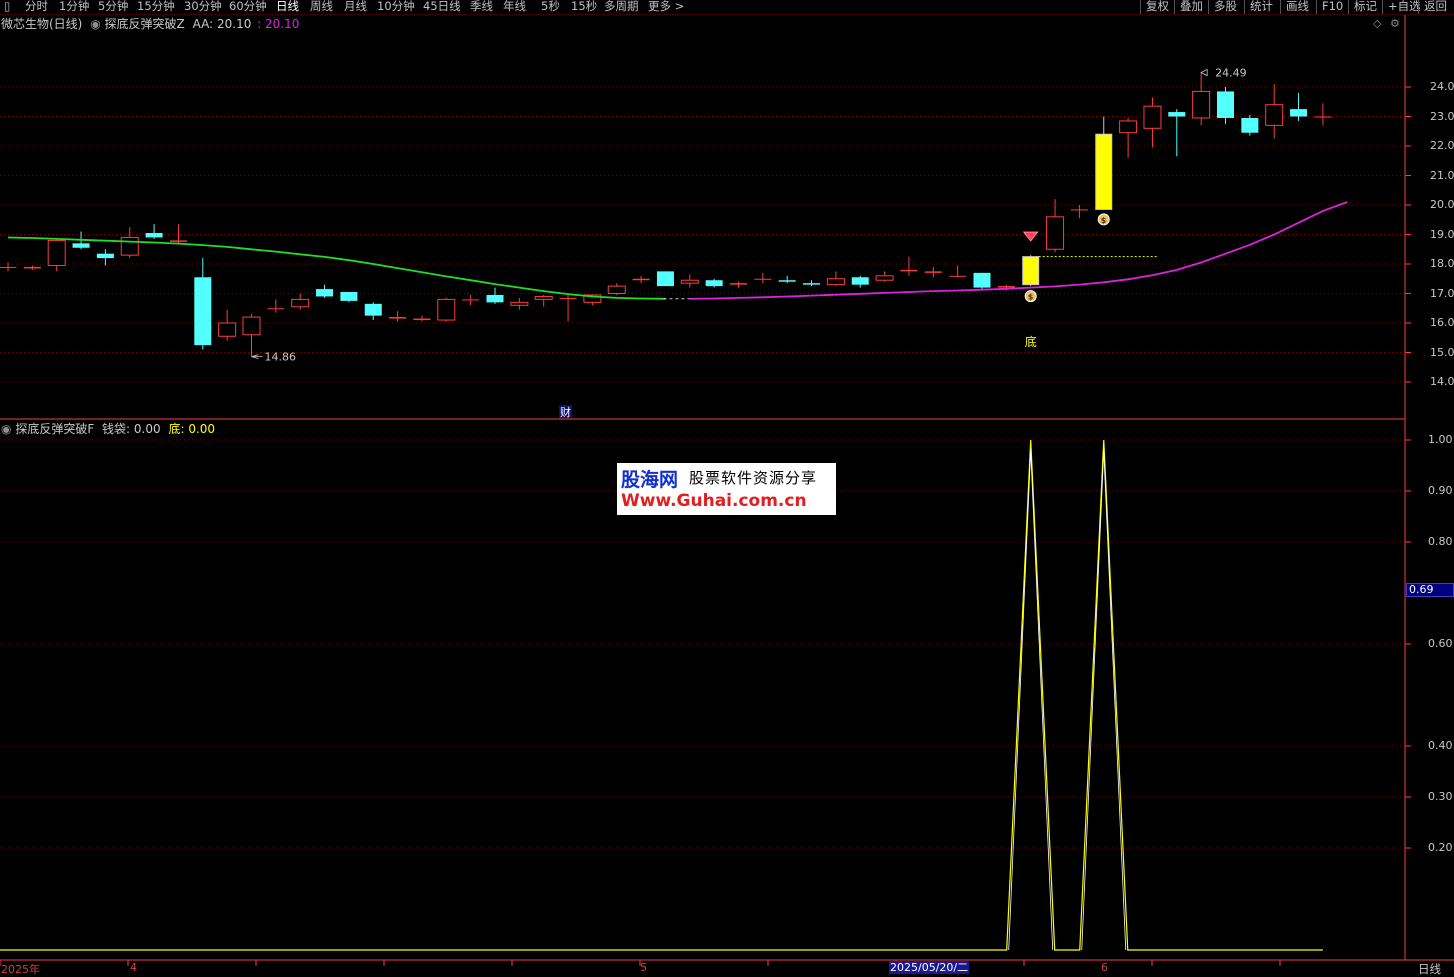  Describe the element at coordinates (6, 429) in the screenshot. I see `indicator-settings-icon-2: ◉` at that location.